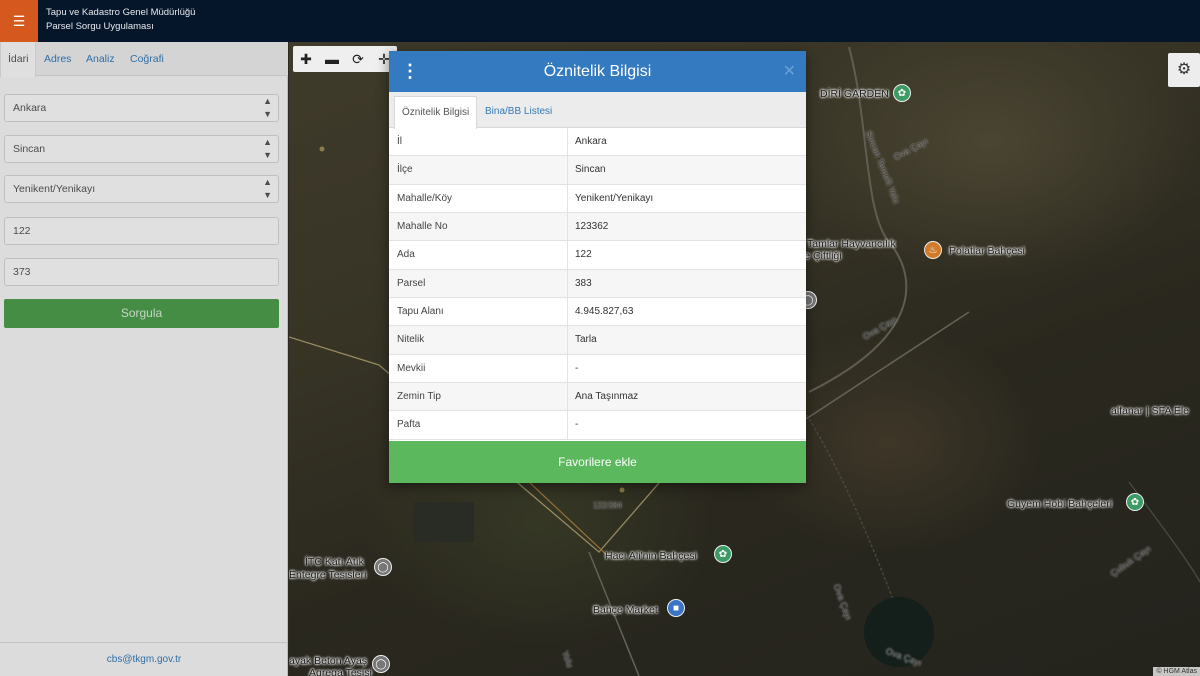 The image size is (1200, 676). Describe the element at coordinates (478, 255) in the screenshot. I see `row-key: Ada` at that location.